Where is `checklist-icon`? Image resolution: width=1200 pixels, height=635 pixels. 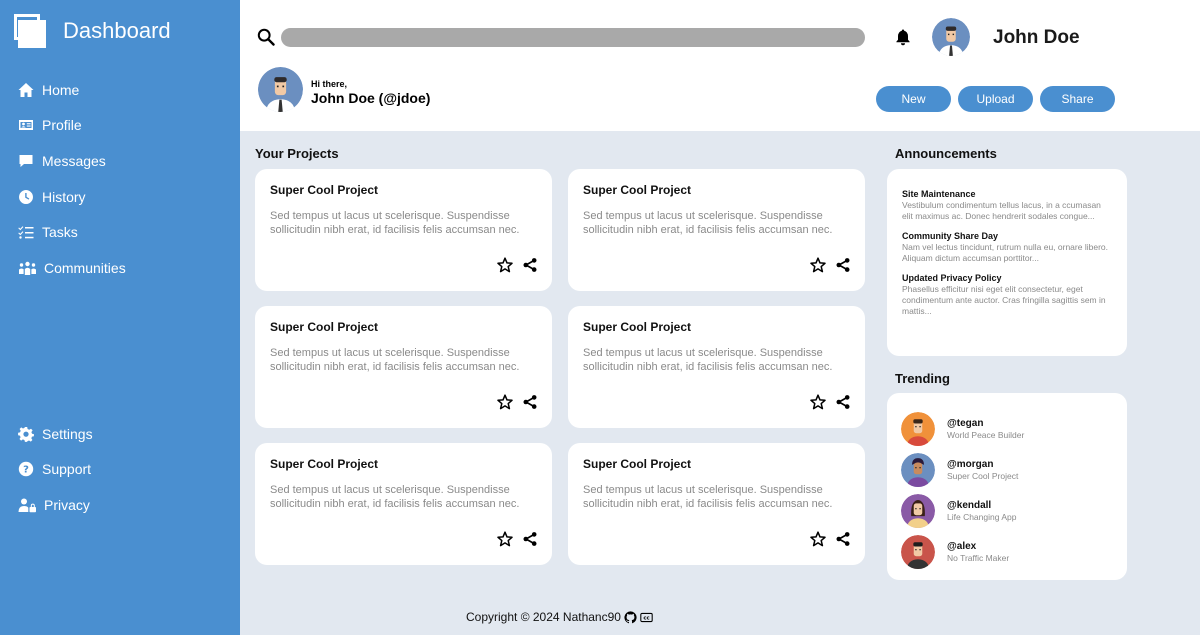
checklist-icon is located at coordinates (26, 232).